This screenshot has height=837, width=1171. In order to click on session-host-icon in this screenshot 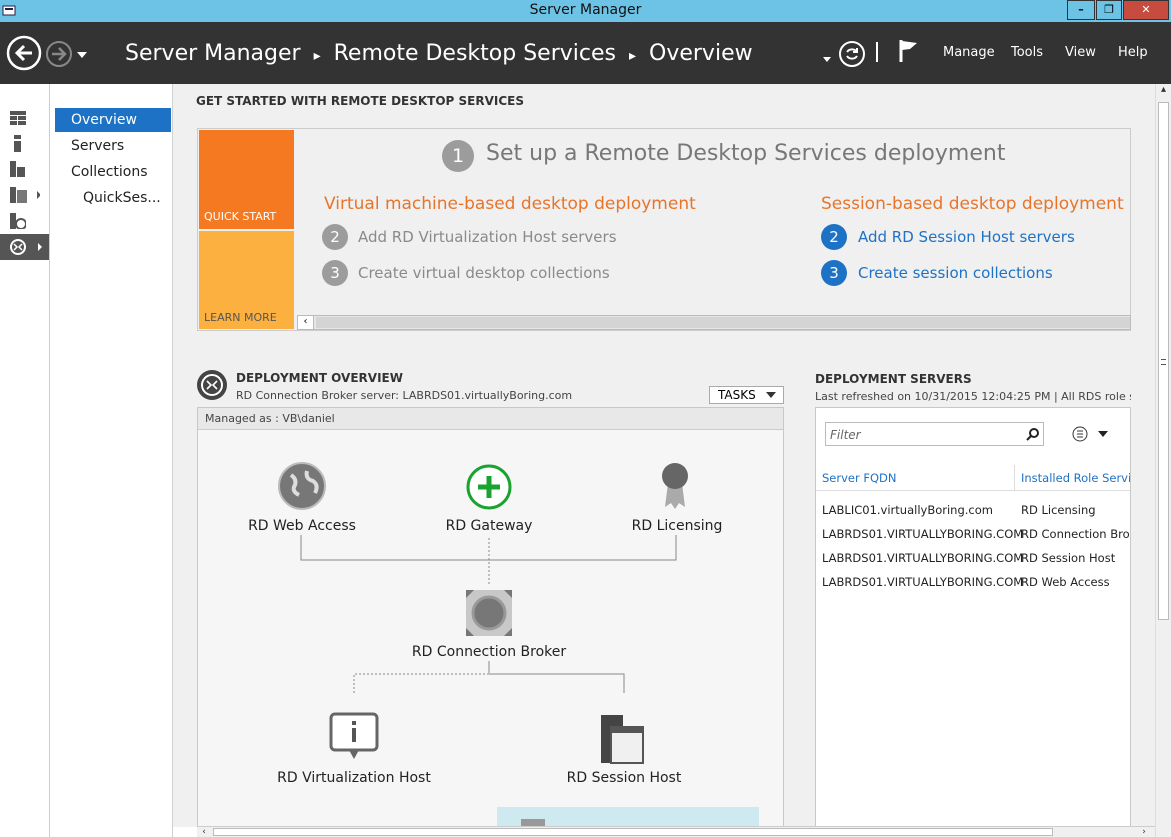, I will do `click(622, 741)`.